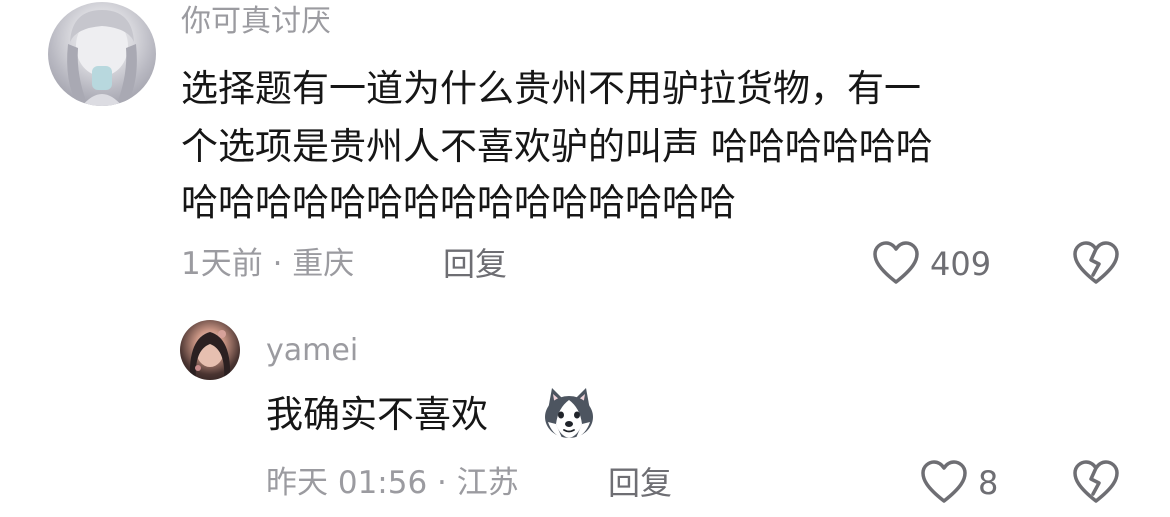  Describe the element at coordinates (557, 146) in the screenshot. I see `comment-text-line-2: 个选项是贵州人不喜欢驴的叫声 哈哈哈哈哈哈` at that location.